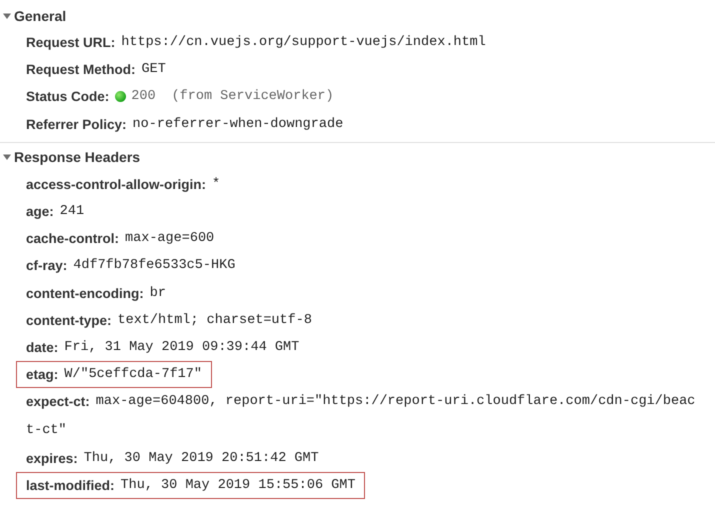 The image size is (715, 518). What do you see at coordinates (77, 157) in the screenshot?
I see `section-title: Response Headers` at bounding box center [77, 157].